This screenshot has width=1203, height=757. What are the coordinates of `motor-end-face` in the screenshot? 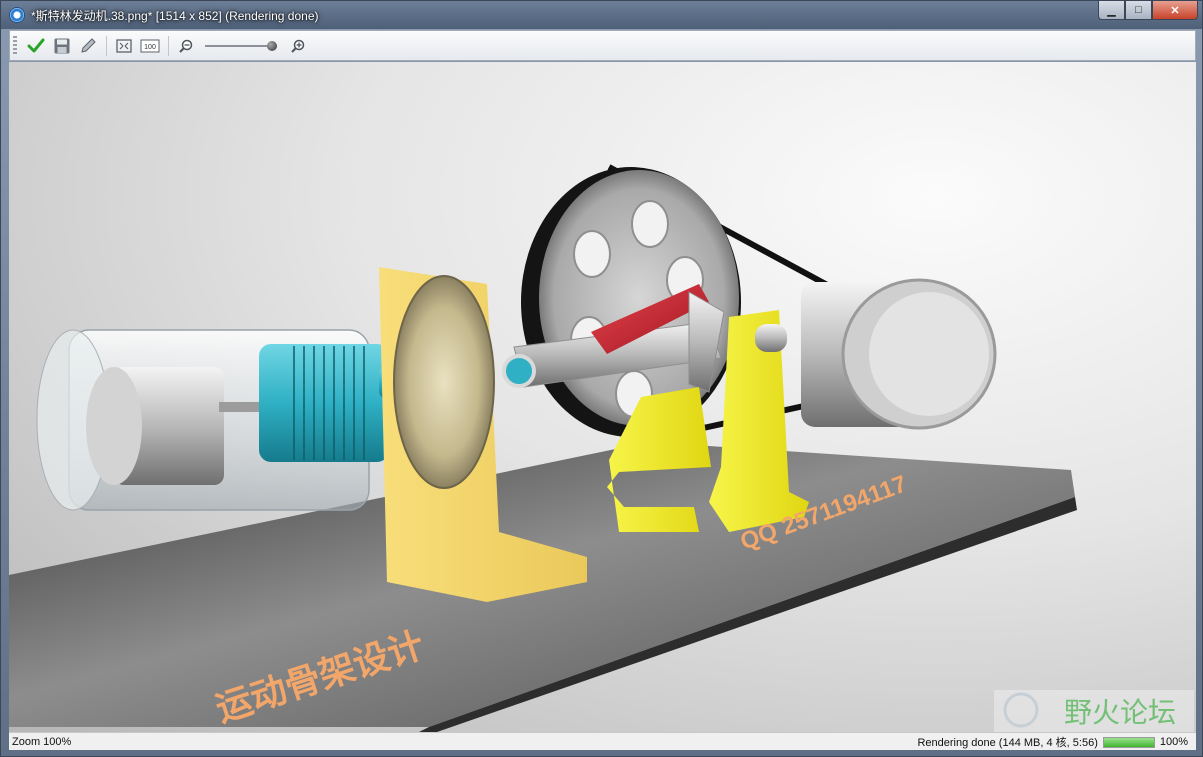 It's located at (929, 354).